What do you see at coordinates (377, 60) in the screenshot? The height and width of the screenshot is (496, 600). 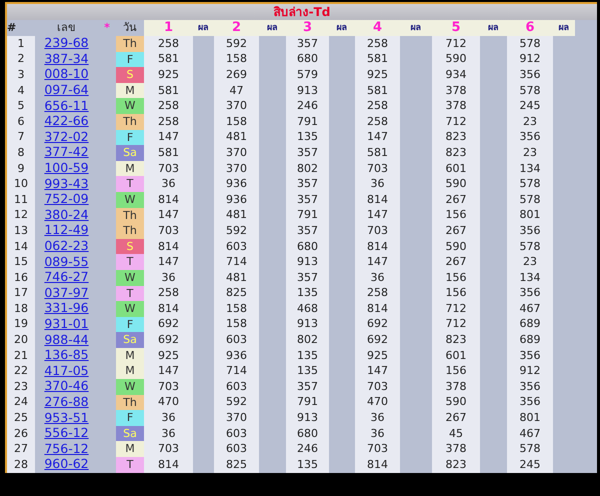 I see `value-cell: 581` at bounding box center [377, 60].